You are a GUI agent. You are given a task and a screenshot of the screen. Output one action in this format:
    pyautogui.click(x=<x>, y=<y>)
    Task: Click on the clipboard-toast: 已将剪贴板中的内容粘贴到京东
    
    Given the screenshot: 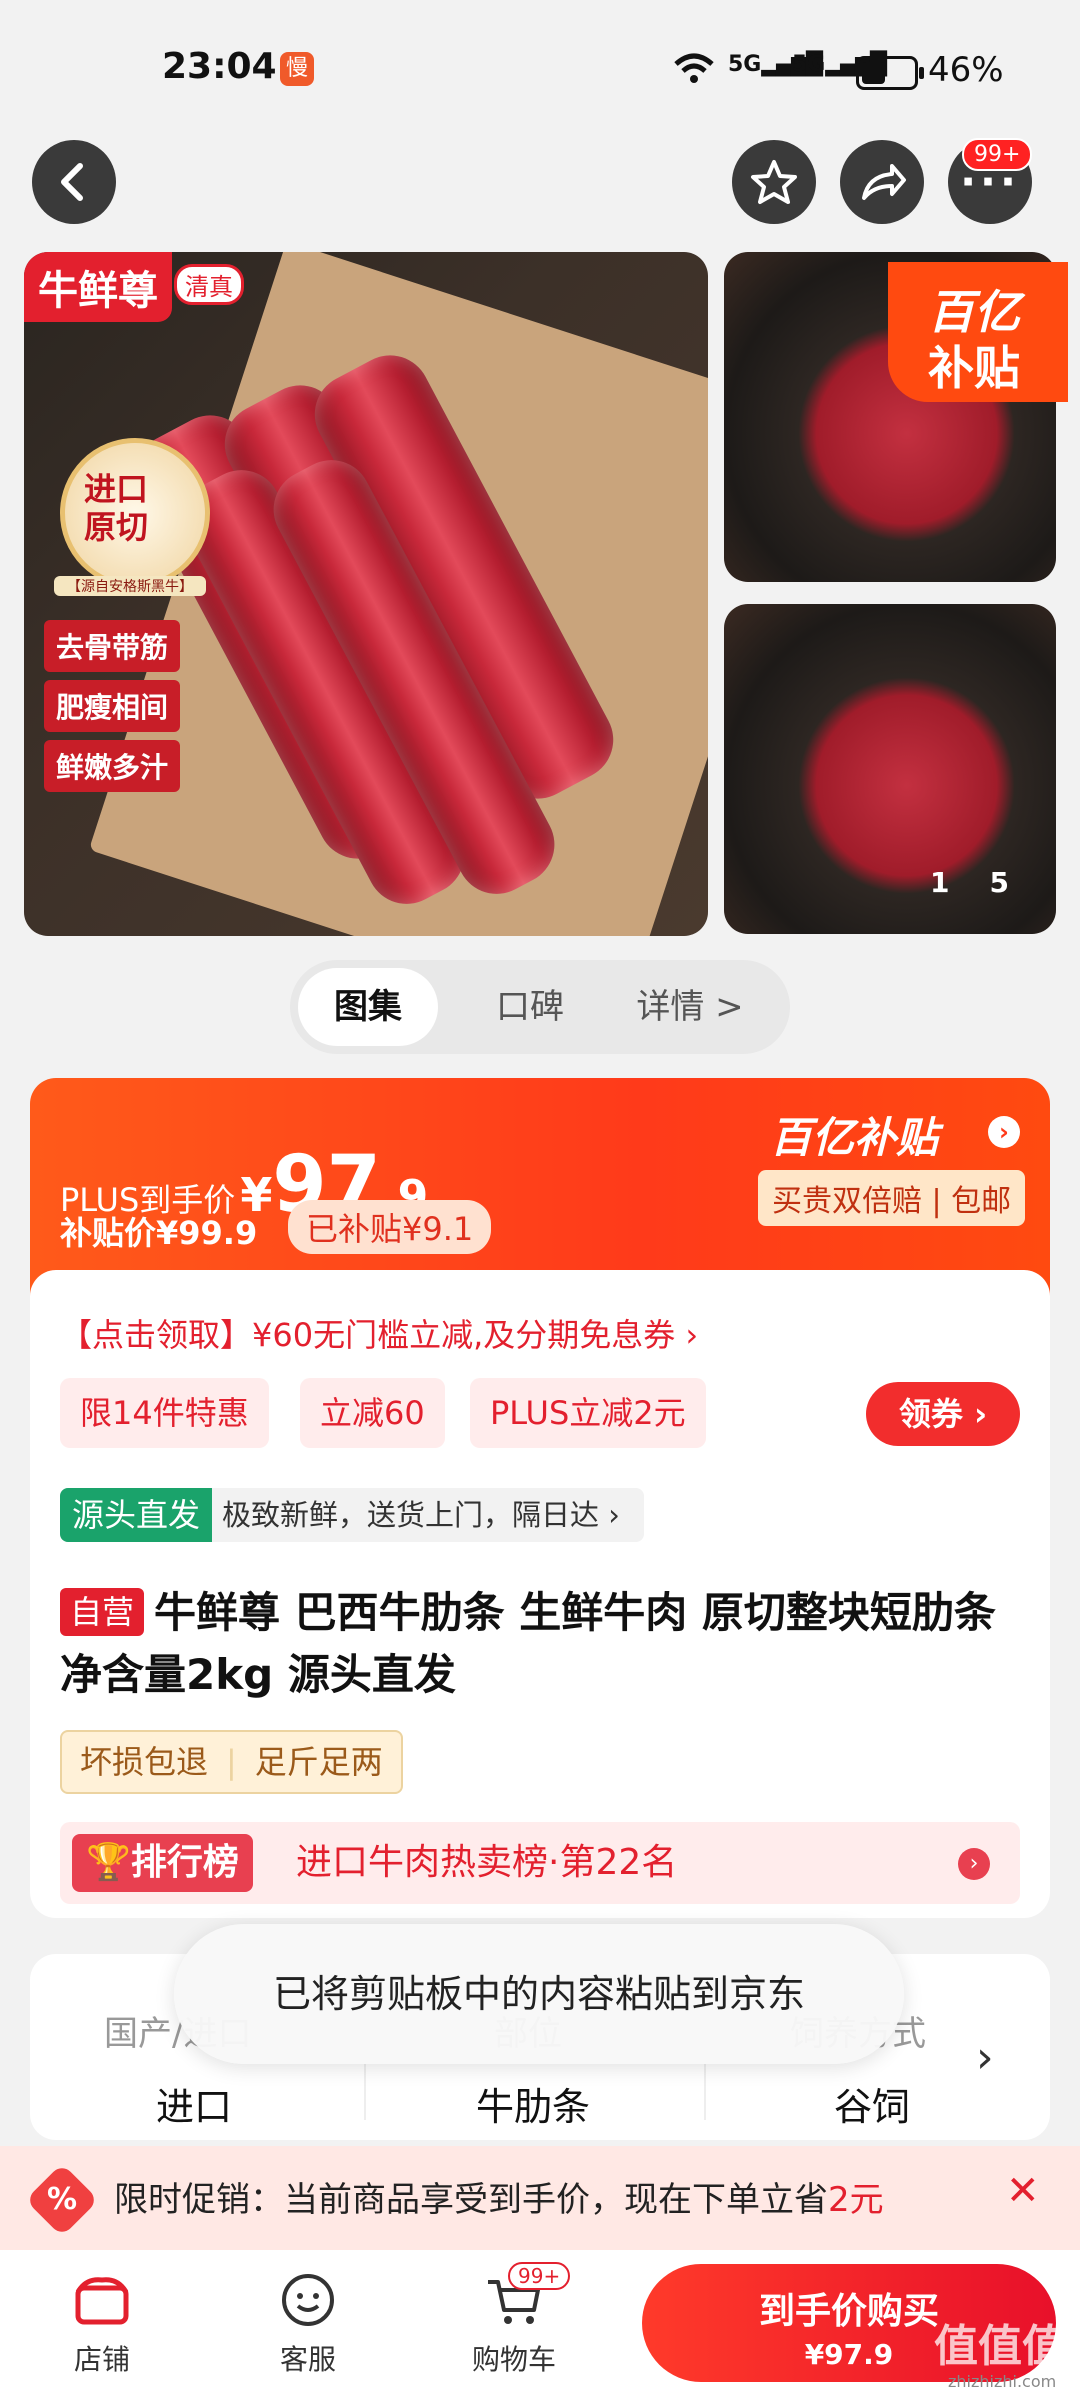 What is the action you would take?
    pyautogui.click(x=539, y=1994)
    